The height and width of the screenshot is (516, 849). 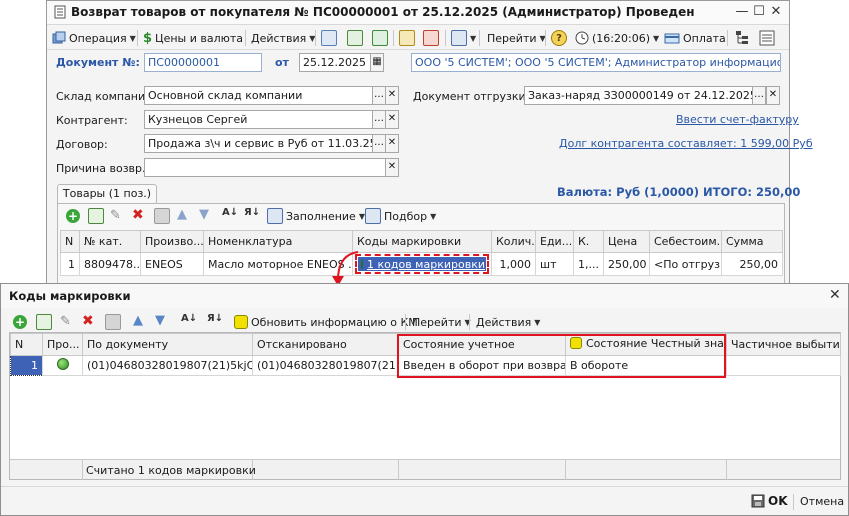 What do you see at coordinates (400, 216) in the screenshot?
I see `select-menu: Подбор ▼` at bounding box center [400, 216].